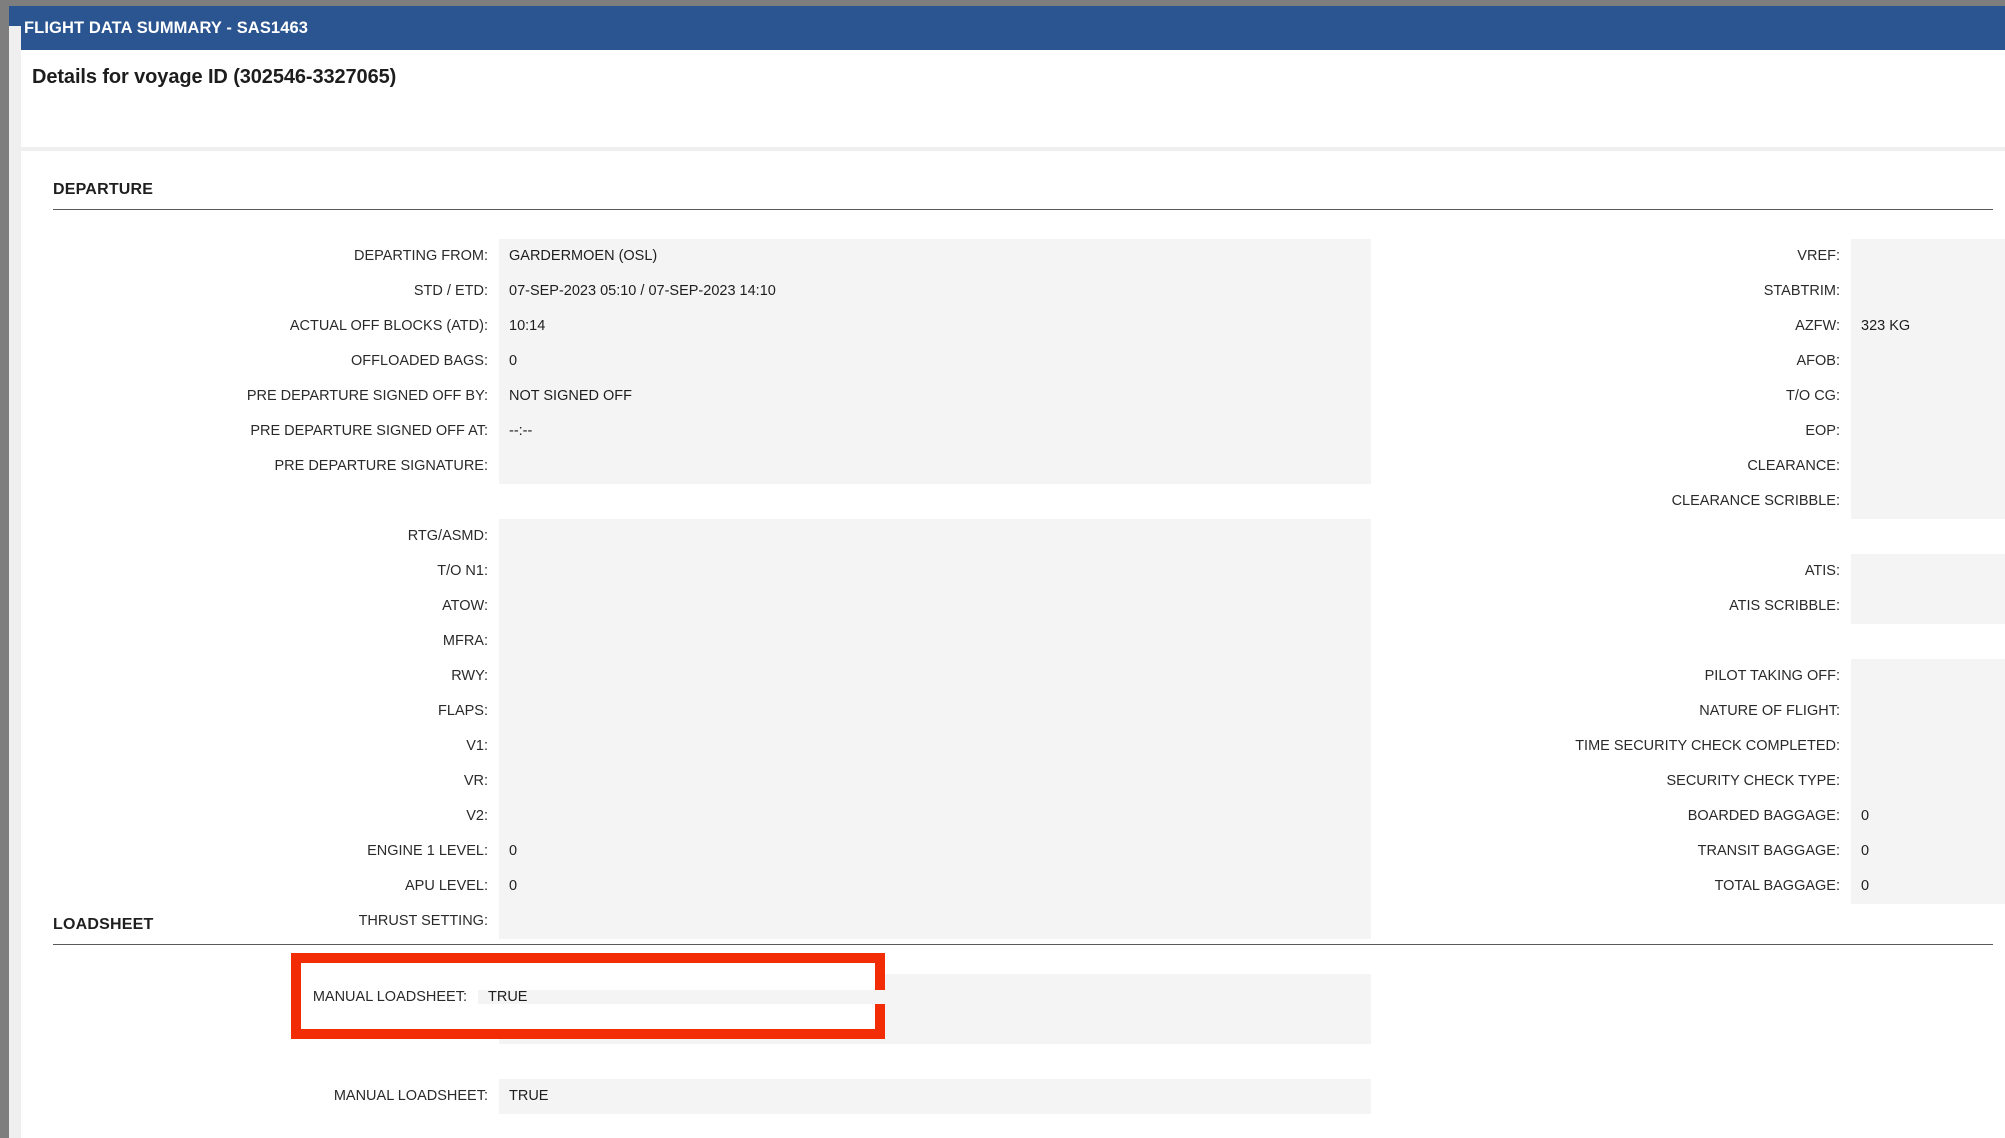 The height and width of the screenshot is (1138, 2005). What do you see at coordinates (381, 466) in the screenshot?
I see `field-label: PRE DEPARTURE SIGNATURE:` at bounding box center [381, 466].